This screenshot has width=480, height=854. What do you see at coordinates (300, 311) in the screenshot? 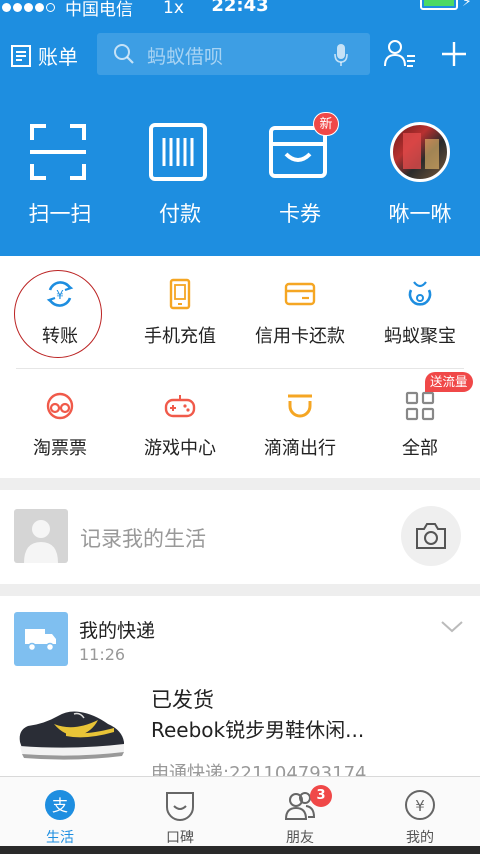
I see `service-credit-card: 信用卡还款` at bounding box center [300, 311].